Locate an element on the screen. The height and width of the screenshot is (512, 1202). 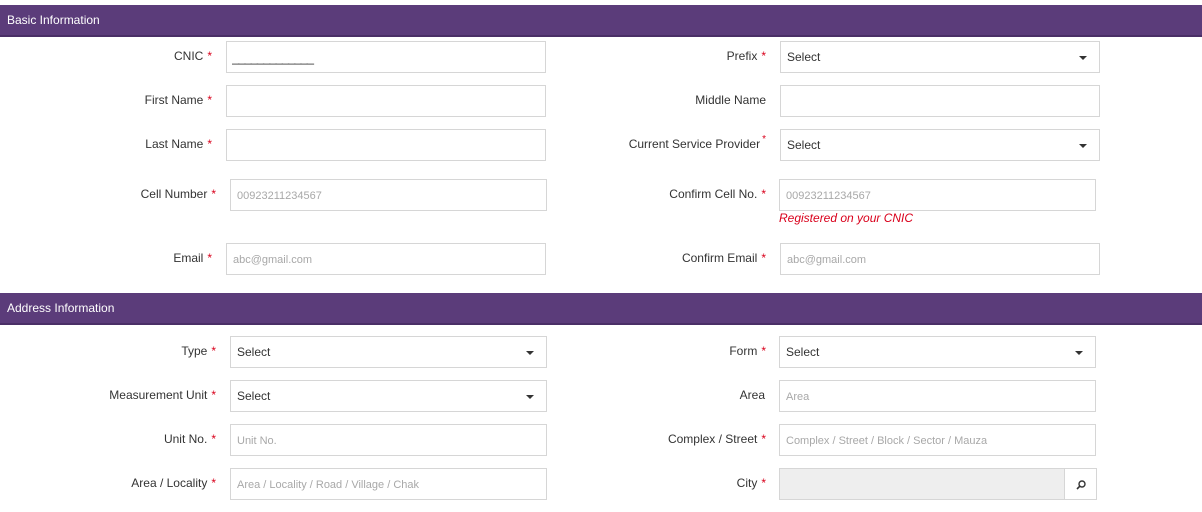
cell-number-input is located at coordinates (388, 195).